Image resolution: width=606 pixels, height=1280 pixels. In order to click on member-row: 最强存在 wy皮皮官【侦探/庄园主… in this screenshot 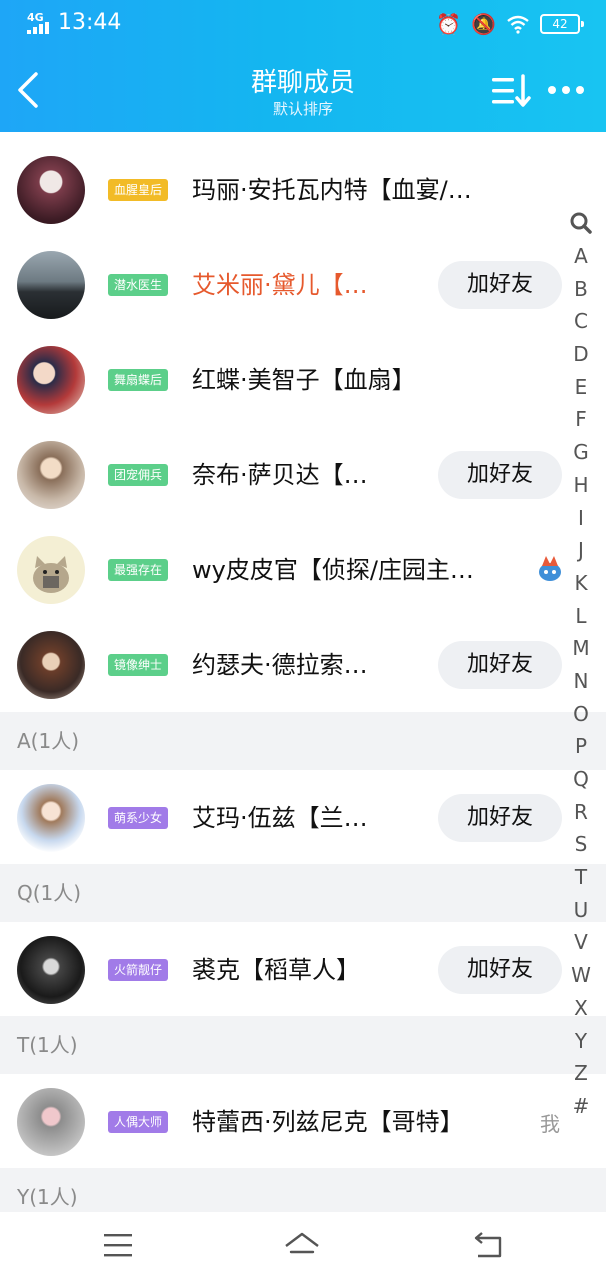, I will do `click(303, 570)`.